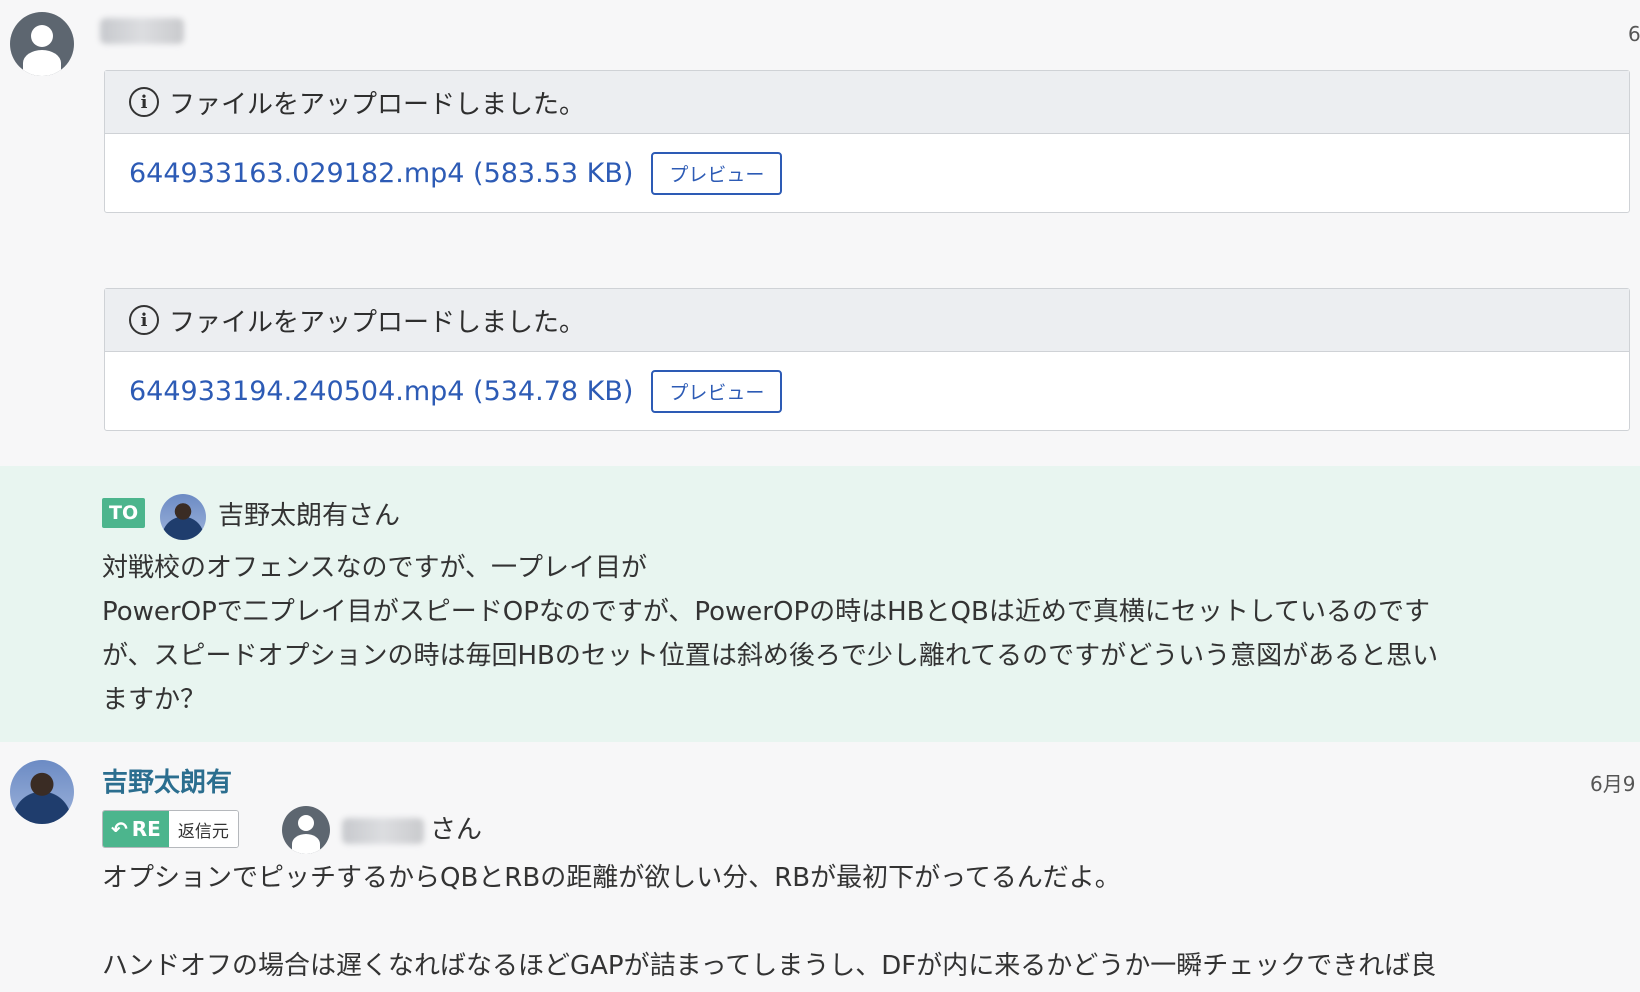 This screenshot has height=992, width=1640. I want to click on author-name: 吉野太朗有, so click(167, 780).